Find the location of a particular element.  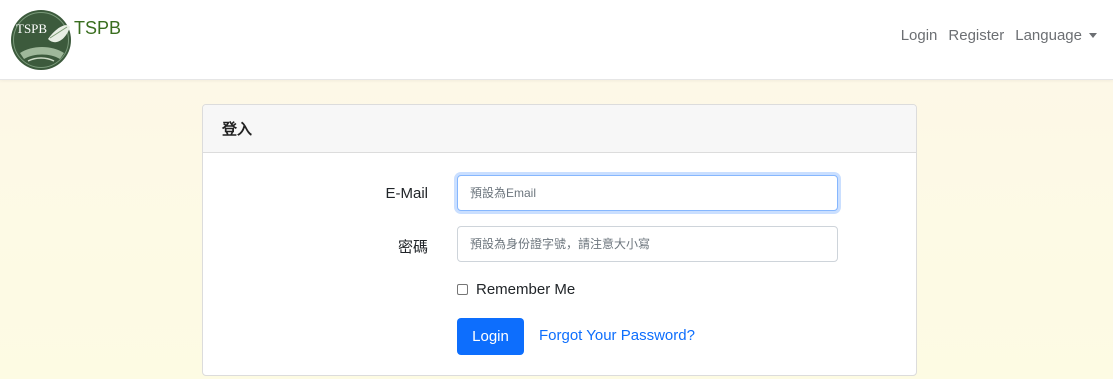

remember-me-group: Remember Me is located at coordinates (516, 289).